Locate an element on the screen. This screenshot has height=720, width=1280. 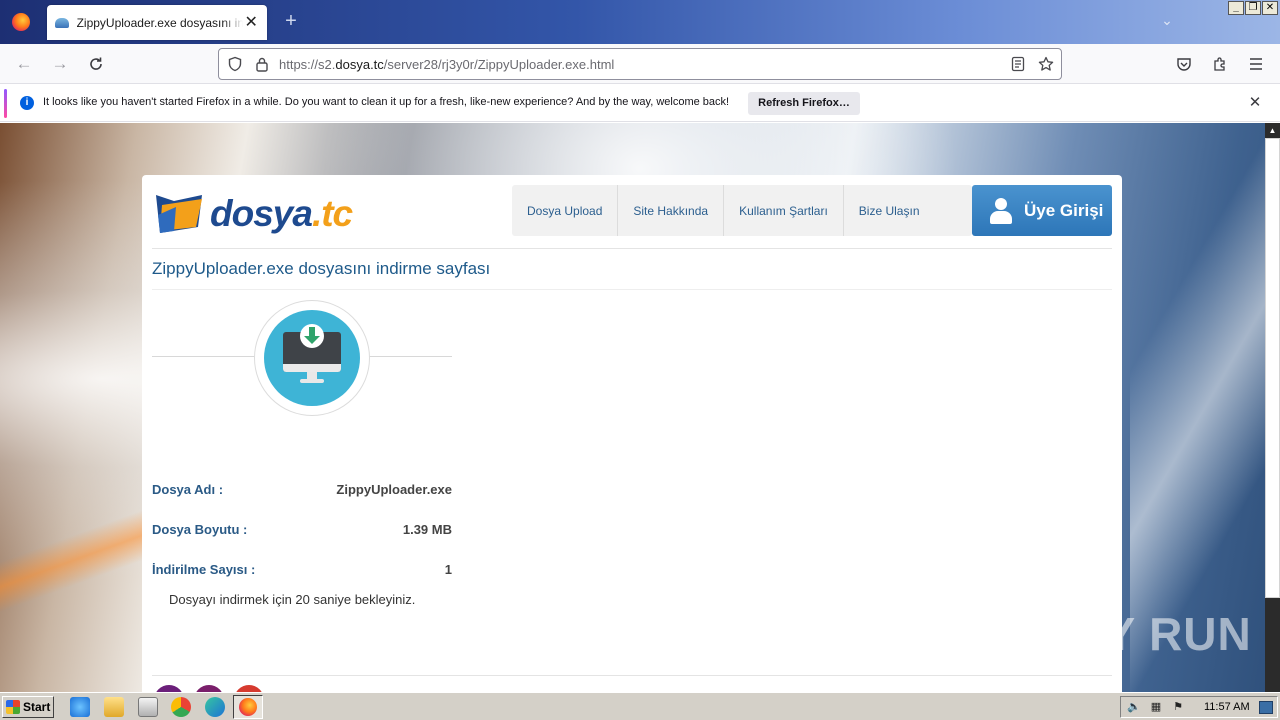
windows-taskbar: Start 🔈 ▦ ⚑ 11:57 AM is located at coordinates (640, 706).